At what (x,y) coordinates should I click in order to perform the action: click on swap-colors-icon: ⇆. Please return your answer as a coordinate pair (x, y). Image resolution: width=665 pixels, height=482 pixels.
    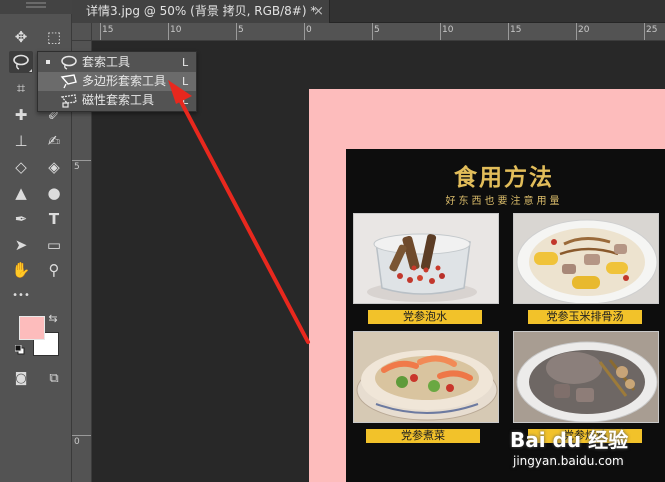
    Looking at the image, I should click on (53, 318).